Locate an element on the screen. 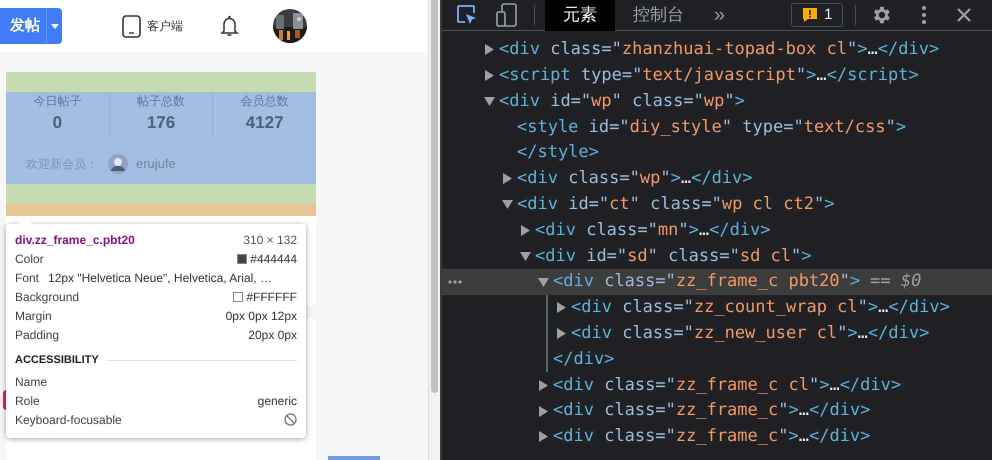 The width and height of the screenshot is (992, 460). property-value: #FFFFFF is located at coordinates (271, 297).